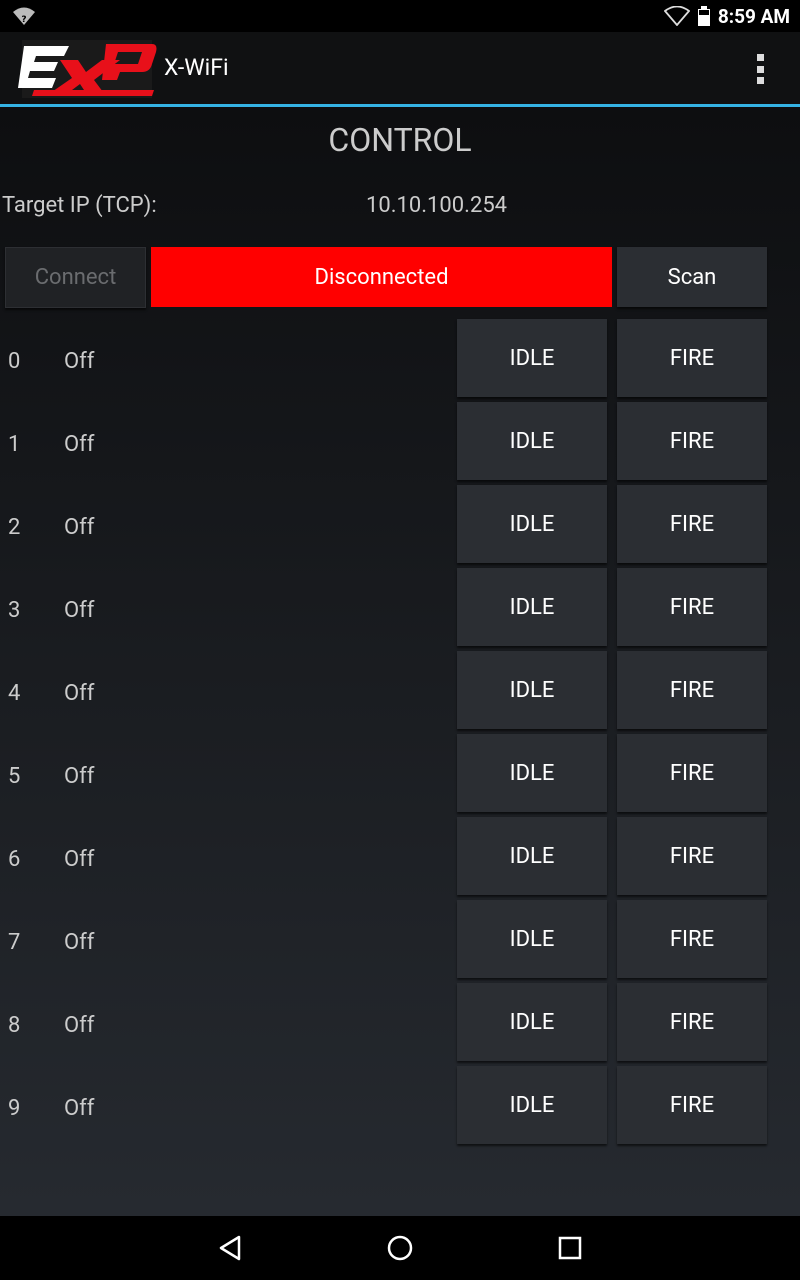  What do you see at coordinates (400, 692) in the screenshot?
I see `channel-row: 4 Off IDLE FIRE` at bounding box center [400, 692].